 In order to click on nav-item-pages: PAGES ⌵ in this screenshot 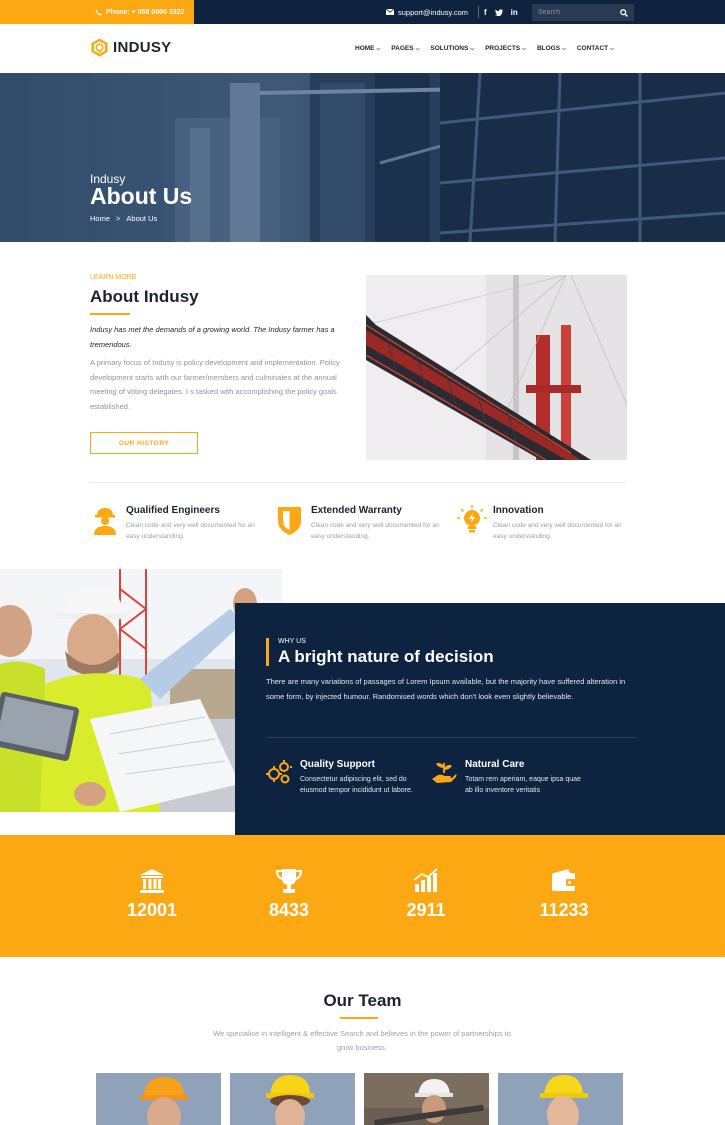, I will do `click(405, 48)`.